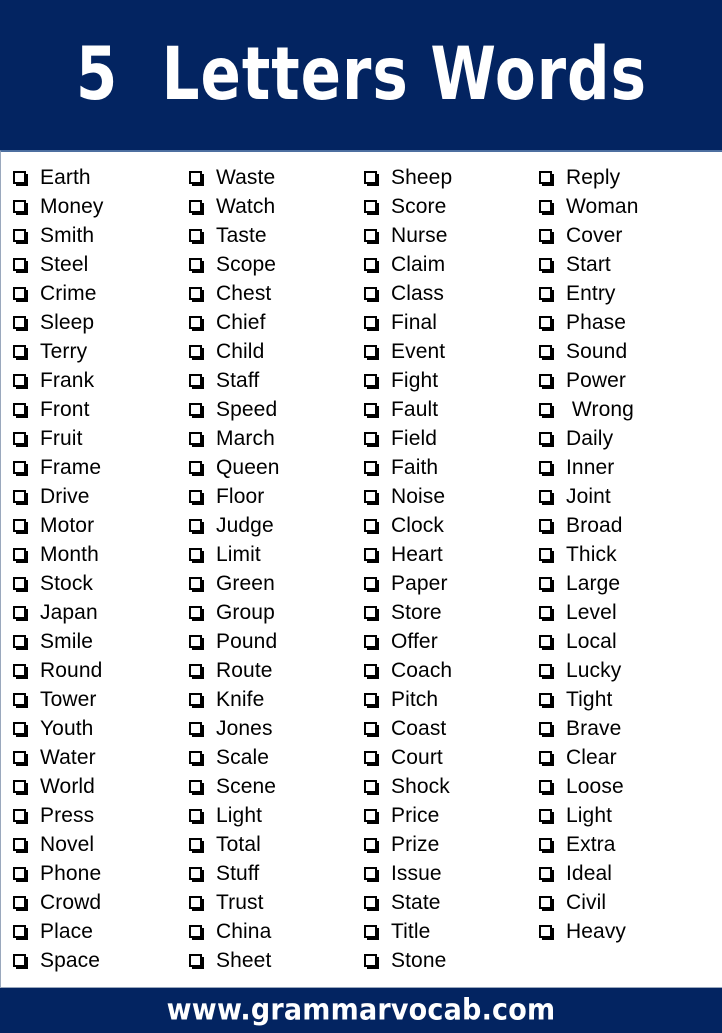 This screenshot has height=1033, width=722. Describe the element at coordinates (445, 612) in the screenshot. I see `word-list-item: Store` at that location.